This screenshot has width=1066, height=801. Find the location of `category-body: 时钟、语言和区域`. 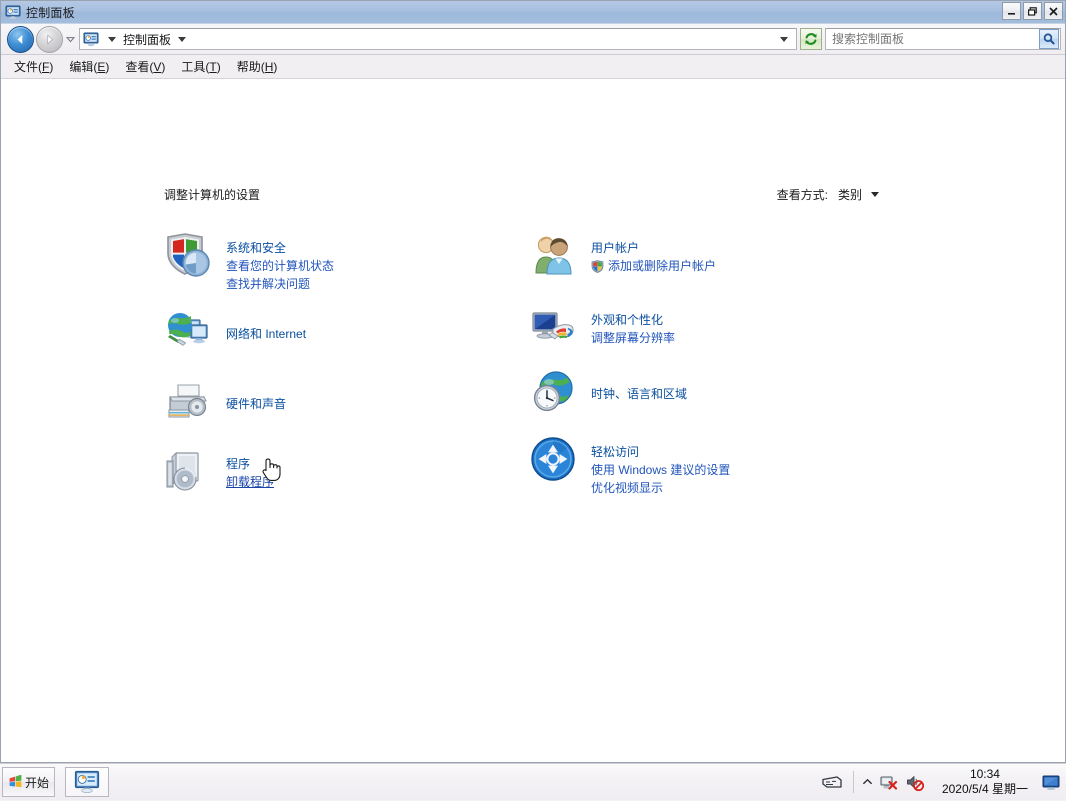

category-body: 时钟、语言和区域 is located at coordinates (639, 386).